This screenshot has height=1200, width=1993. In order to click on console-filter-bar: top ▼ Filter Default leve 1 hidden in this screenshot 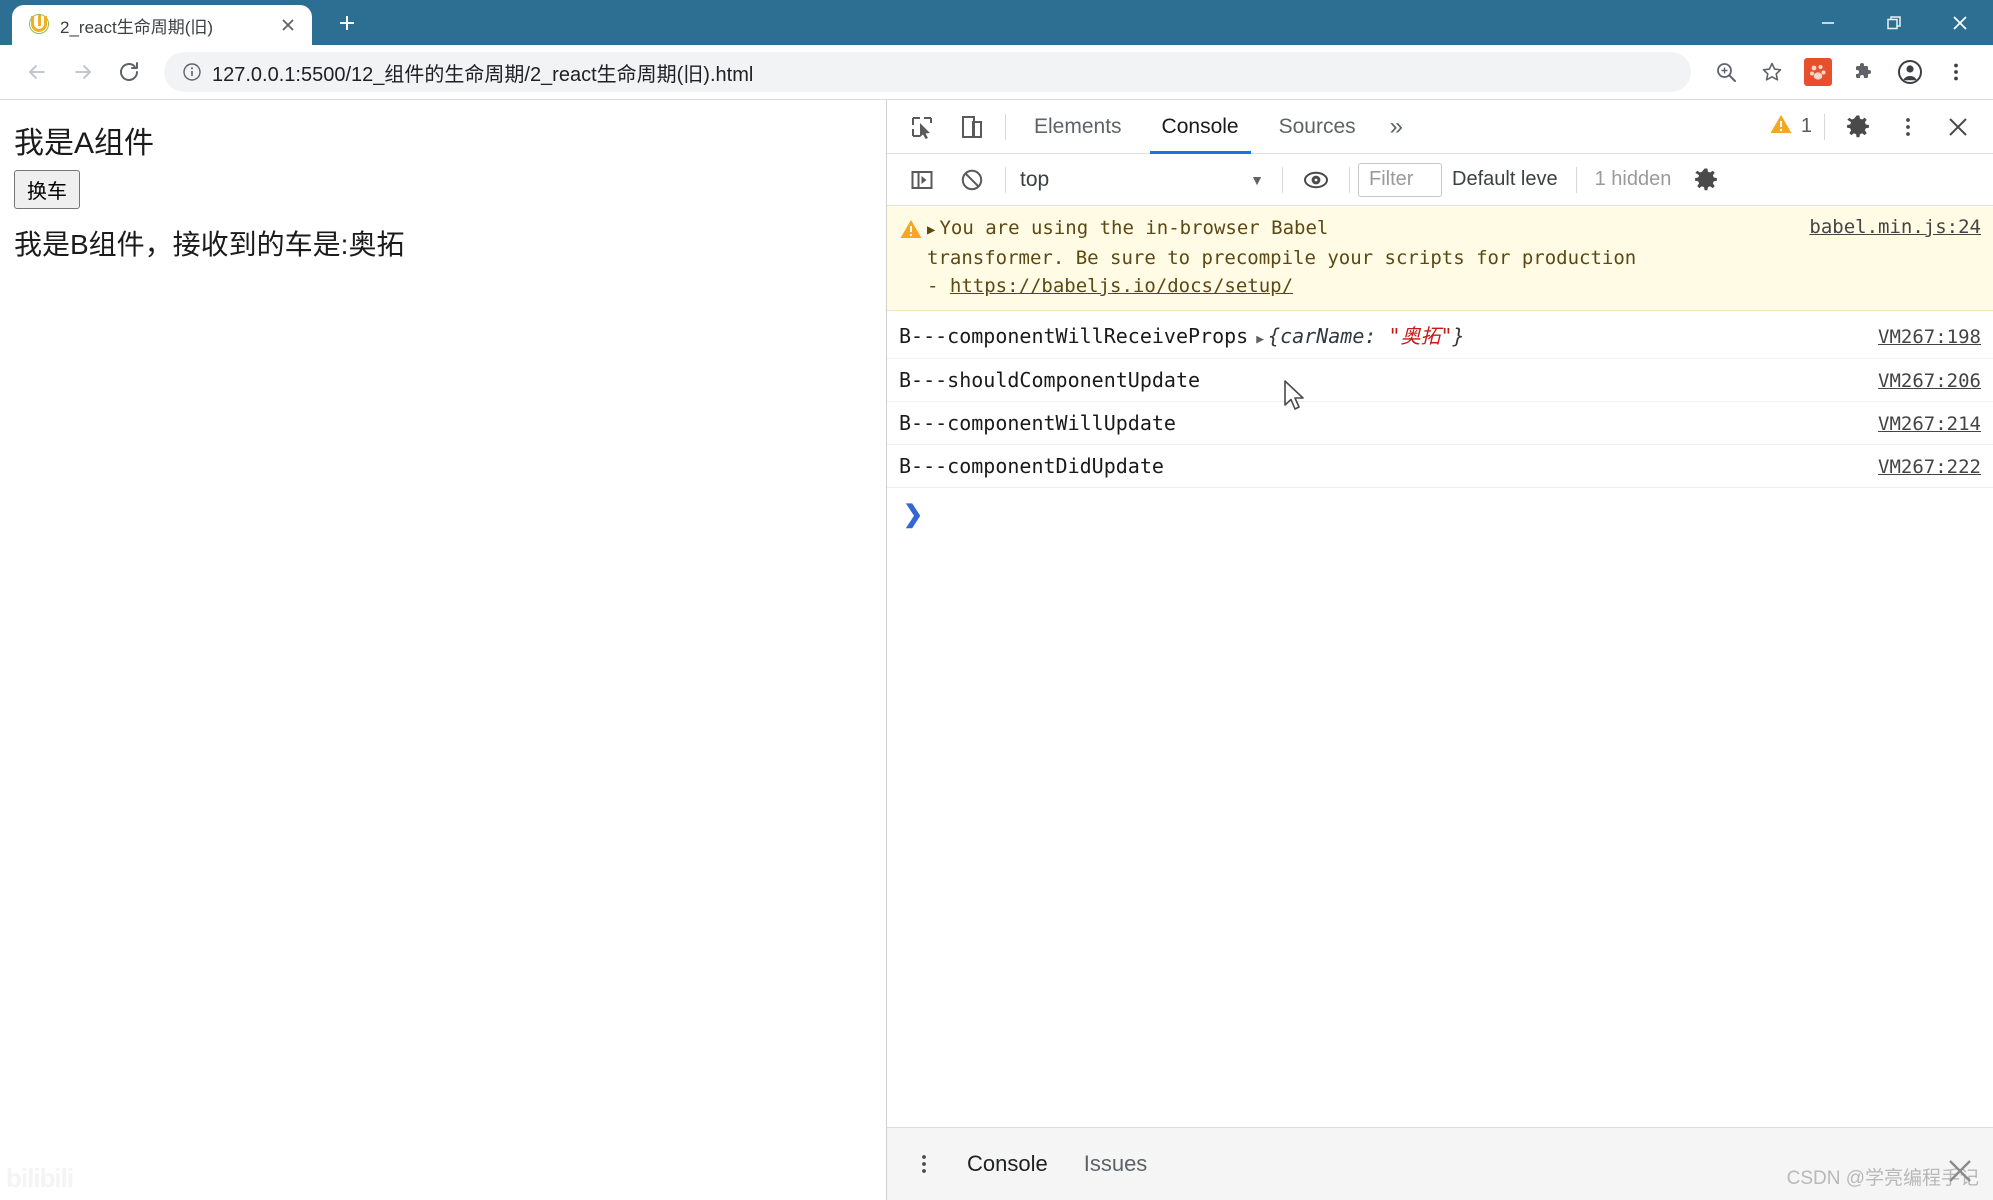, I will do `click(1440, 180)`.